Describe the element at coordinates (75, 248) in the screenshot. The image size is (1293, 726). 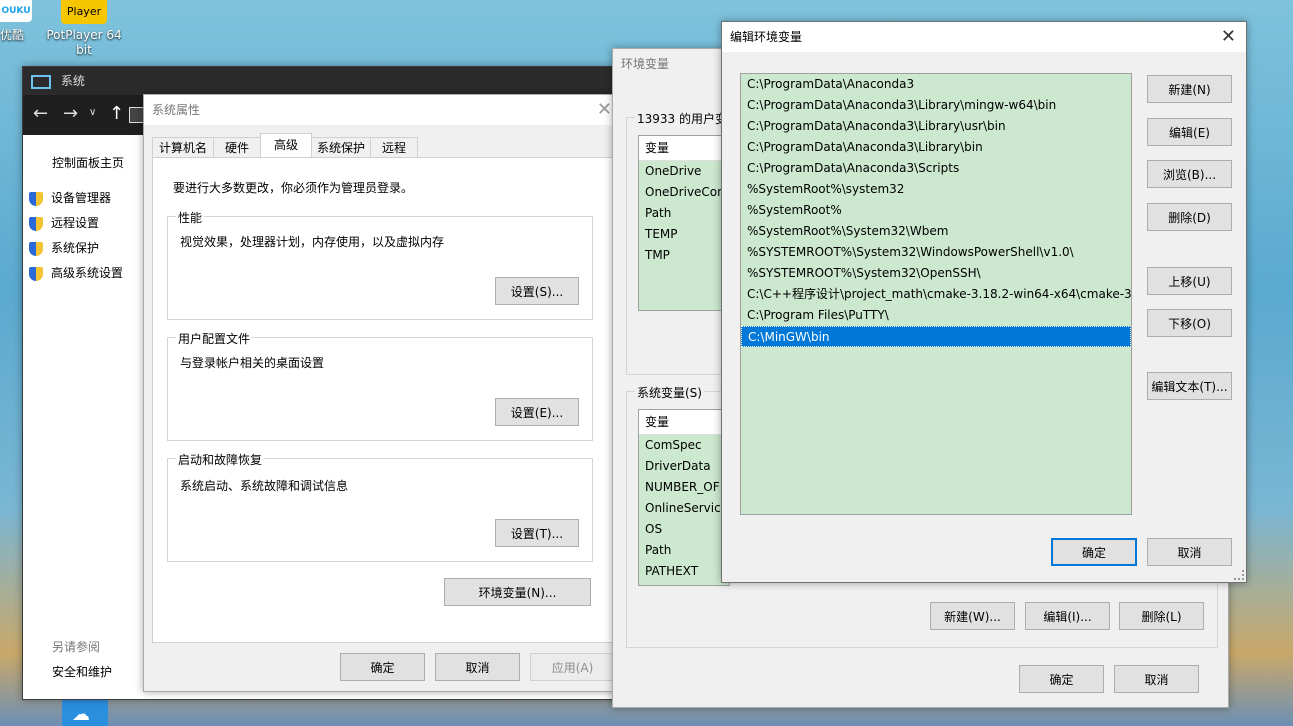
I see `sidebar-item-label: 系统保护` at that location.